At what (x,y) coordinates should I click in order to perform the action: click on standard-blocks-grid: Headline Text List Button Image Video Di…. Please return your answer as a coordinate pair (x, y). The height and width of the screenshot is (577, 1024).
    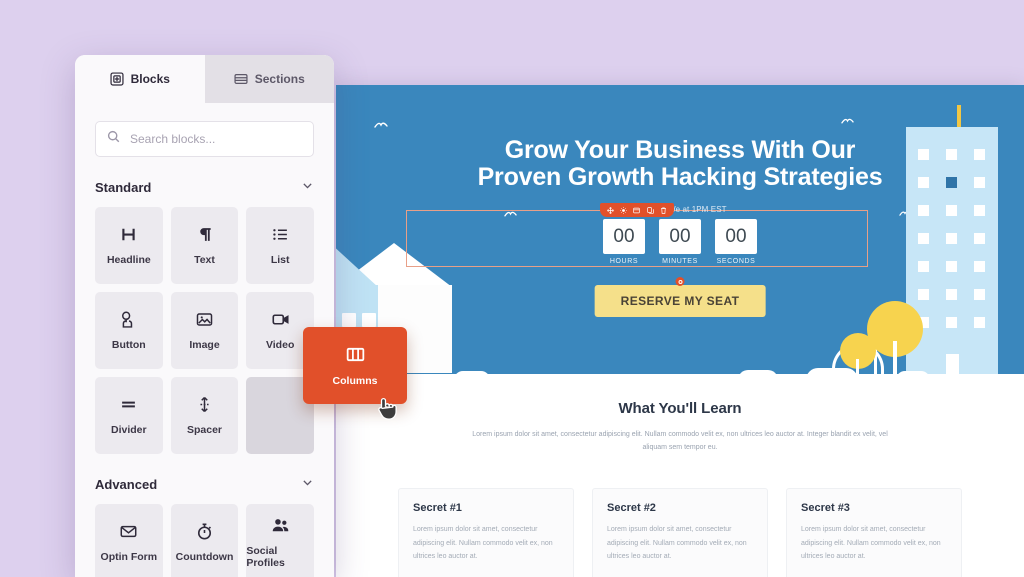
    Looking at the image, I should click on (204, 330).